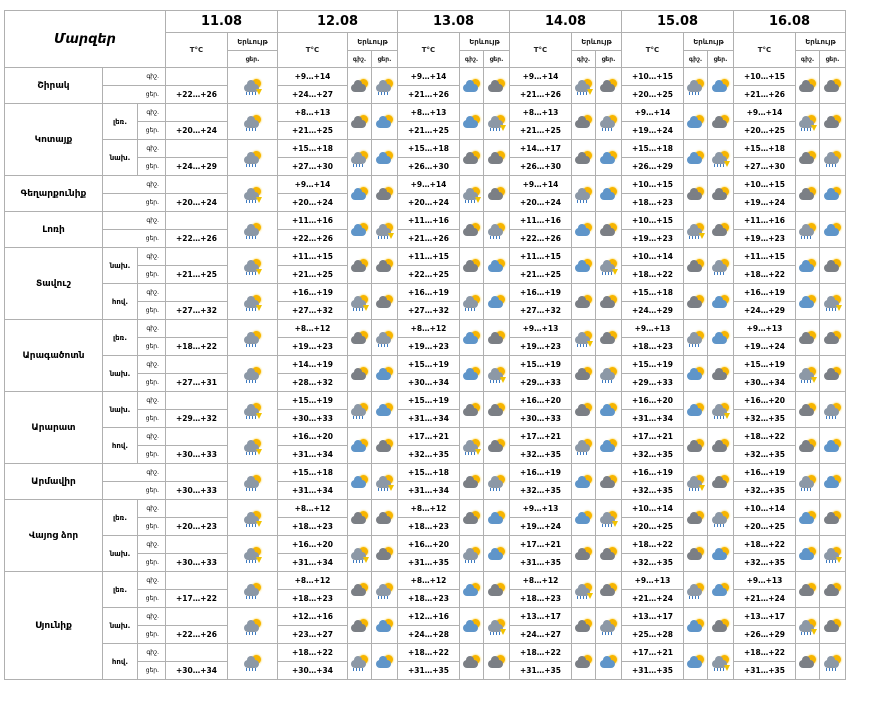 Image resolution: width=872 pixels, height=718 pixels. What do you see at coordinates (53, 139) in the screenshot?
I see `region-name: Կոտայք` at bounding box center [53, 139].